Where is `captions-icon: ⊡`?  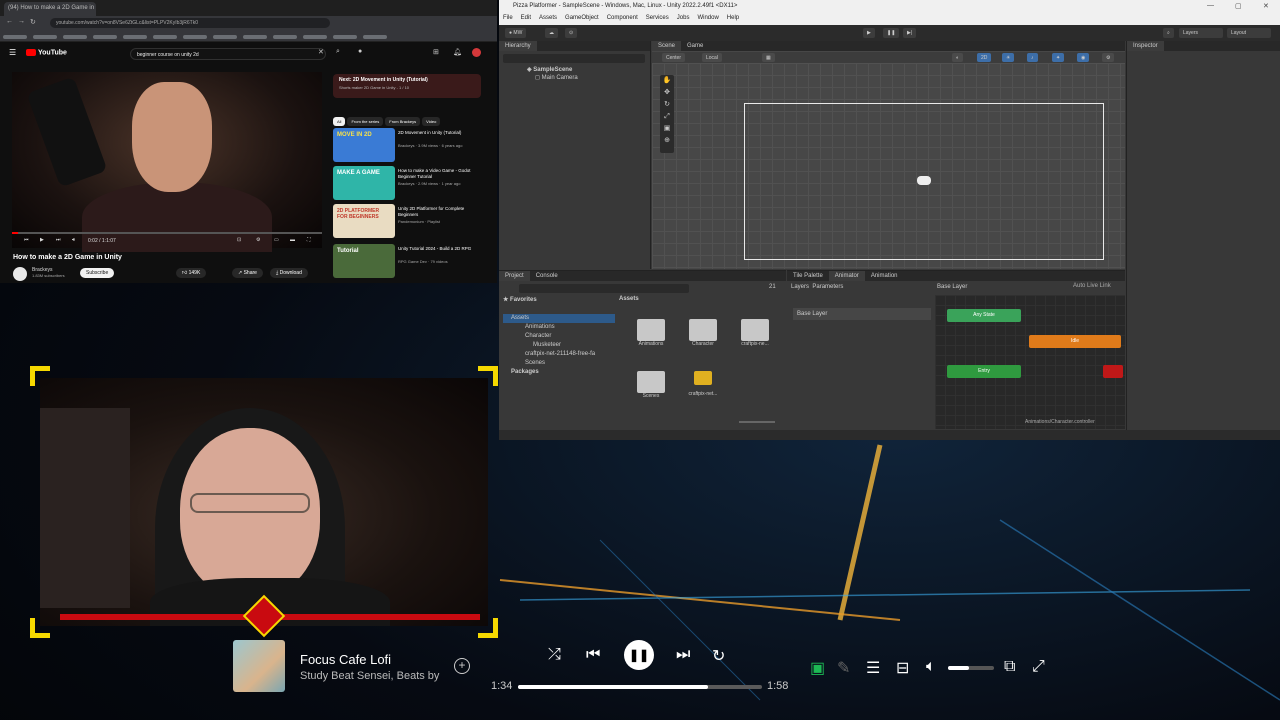 captions-icon: ⊡ is located at coordinates (239, 240).